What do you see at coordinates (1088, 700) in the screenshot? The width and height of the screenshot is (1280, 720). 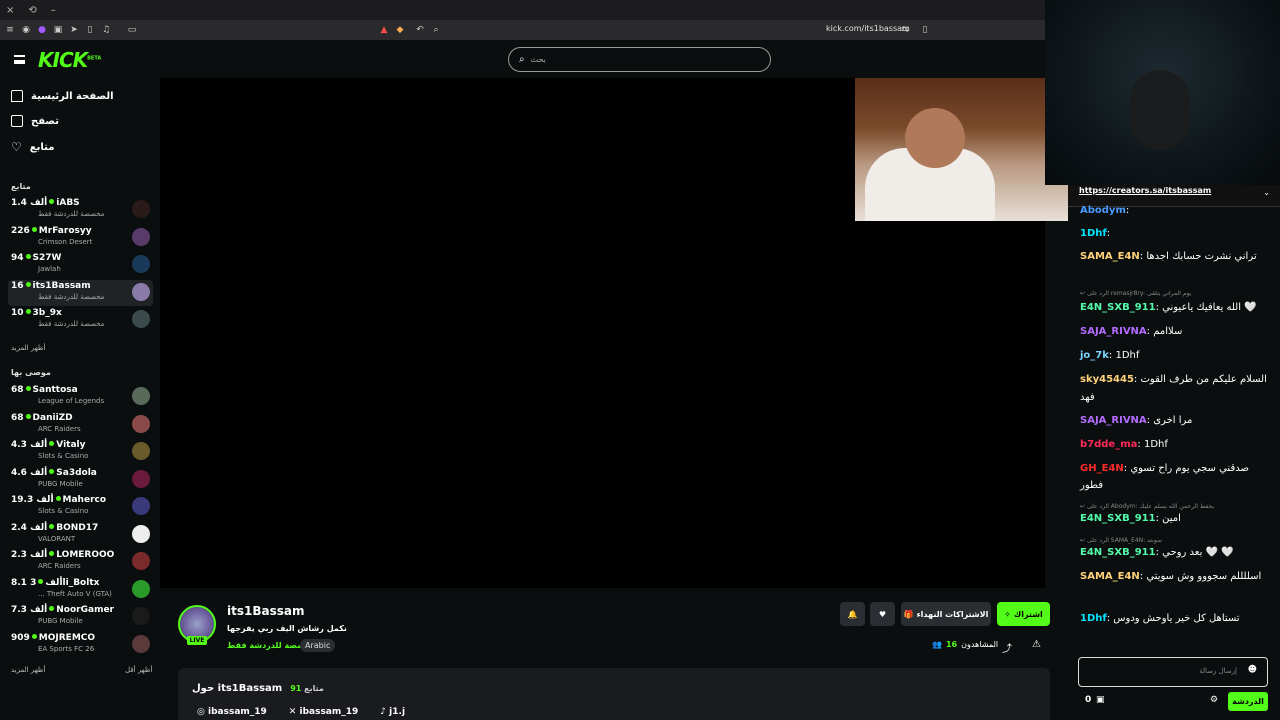 I see `points-counter: 0` at bounding box center [1088, 700].